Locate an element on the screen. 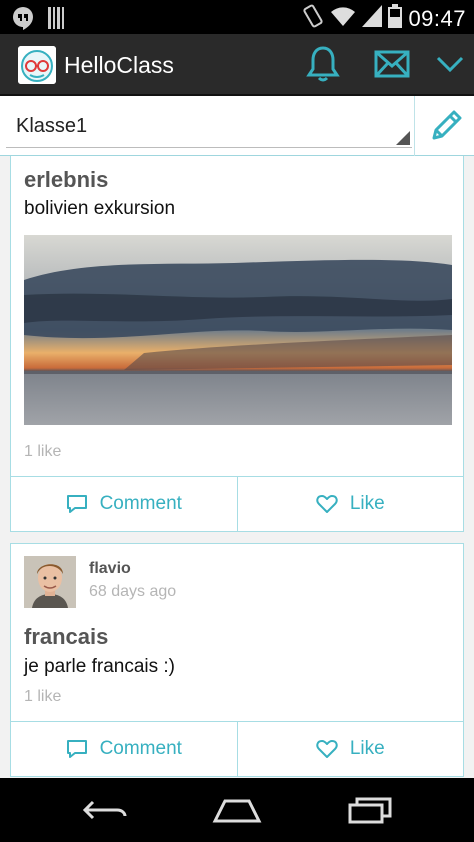 The image size is (474, 842). barcode-icon is located at coordinates (57, 20).